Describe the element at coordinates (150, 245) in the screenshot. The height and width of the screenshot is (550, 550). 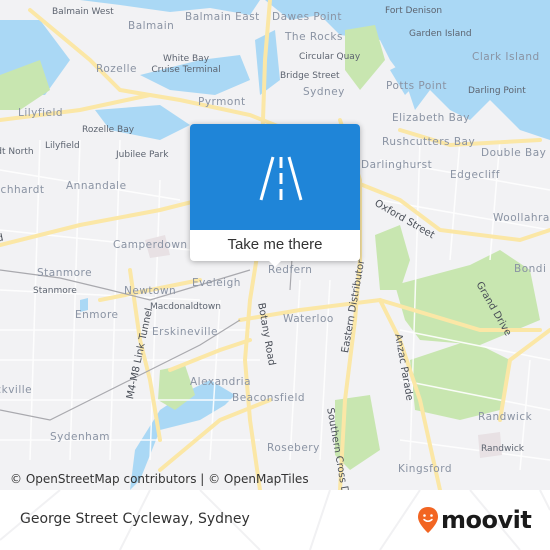
I see `label-camperdown: Camperdown` at that location.